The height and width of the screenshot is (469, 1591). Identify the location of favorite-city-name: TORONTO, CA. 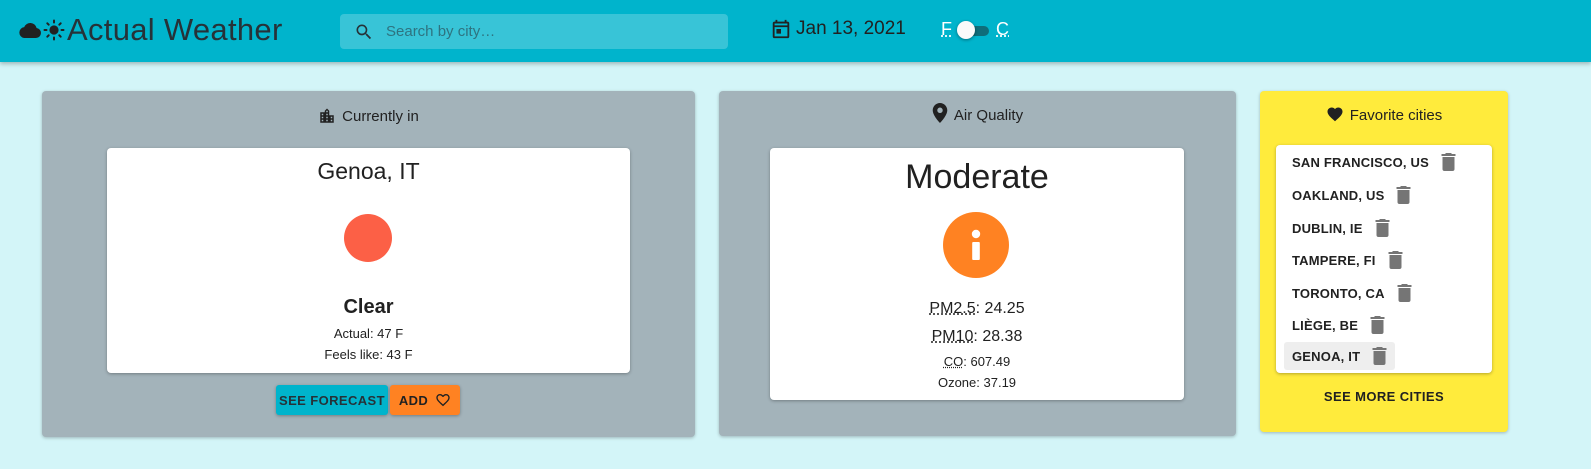
(1338, 293).